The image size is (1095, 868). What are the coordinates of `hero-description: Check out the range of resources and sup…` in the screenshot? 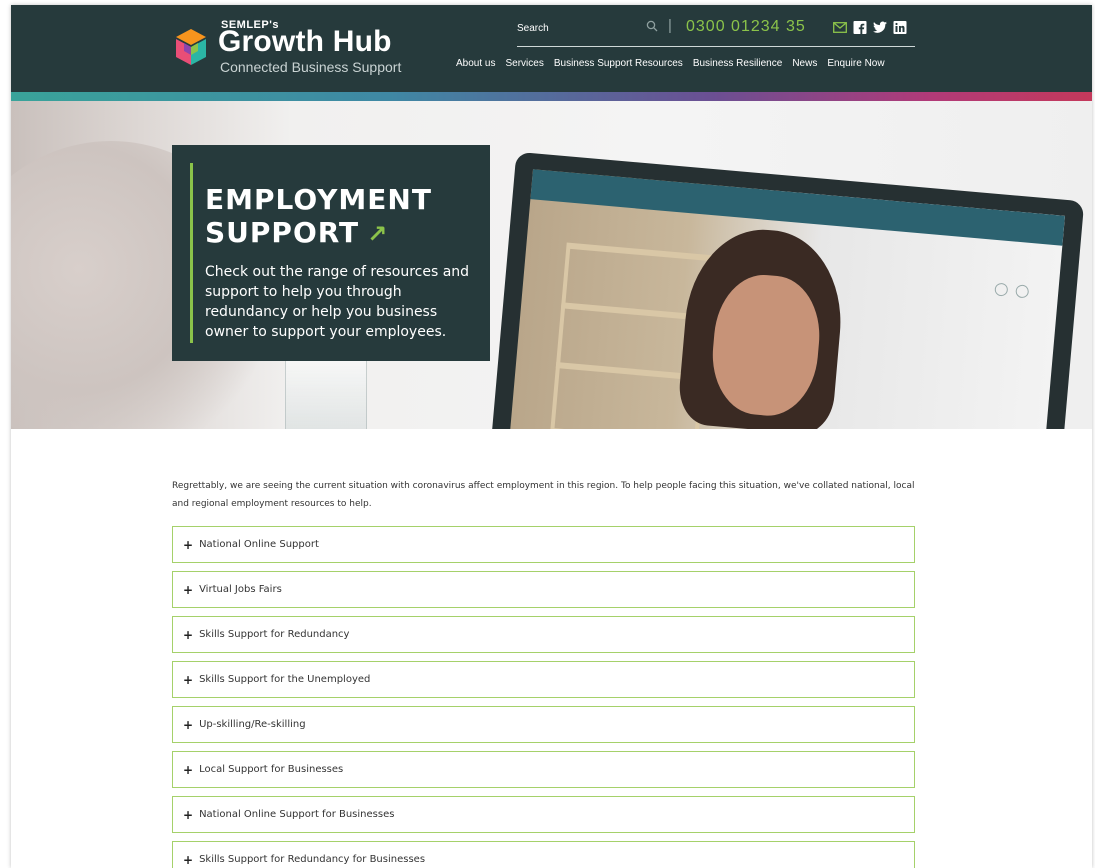 It's located at (337, 302).